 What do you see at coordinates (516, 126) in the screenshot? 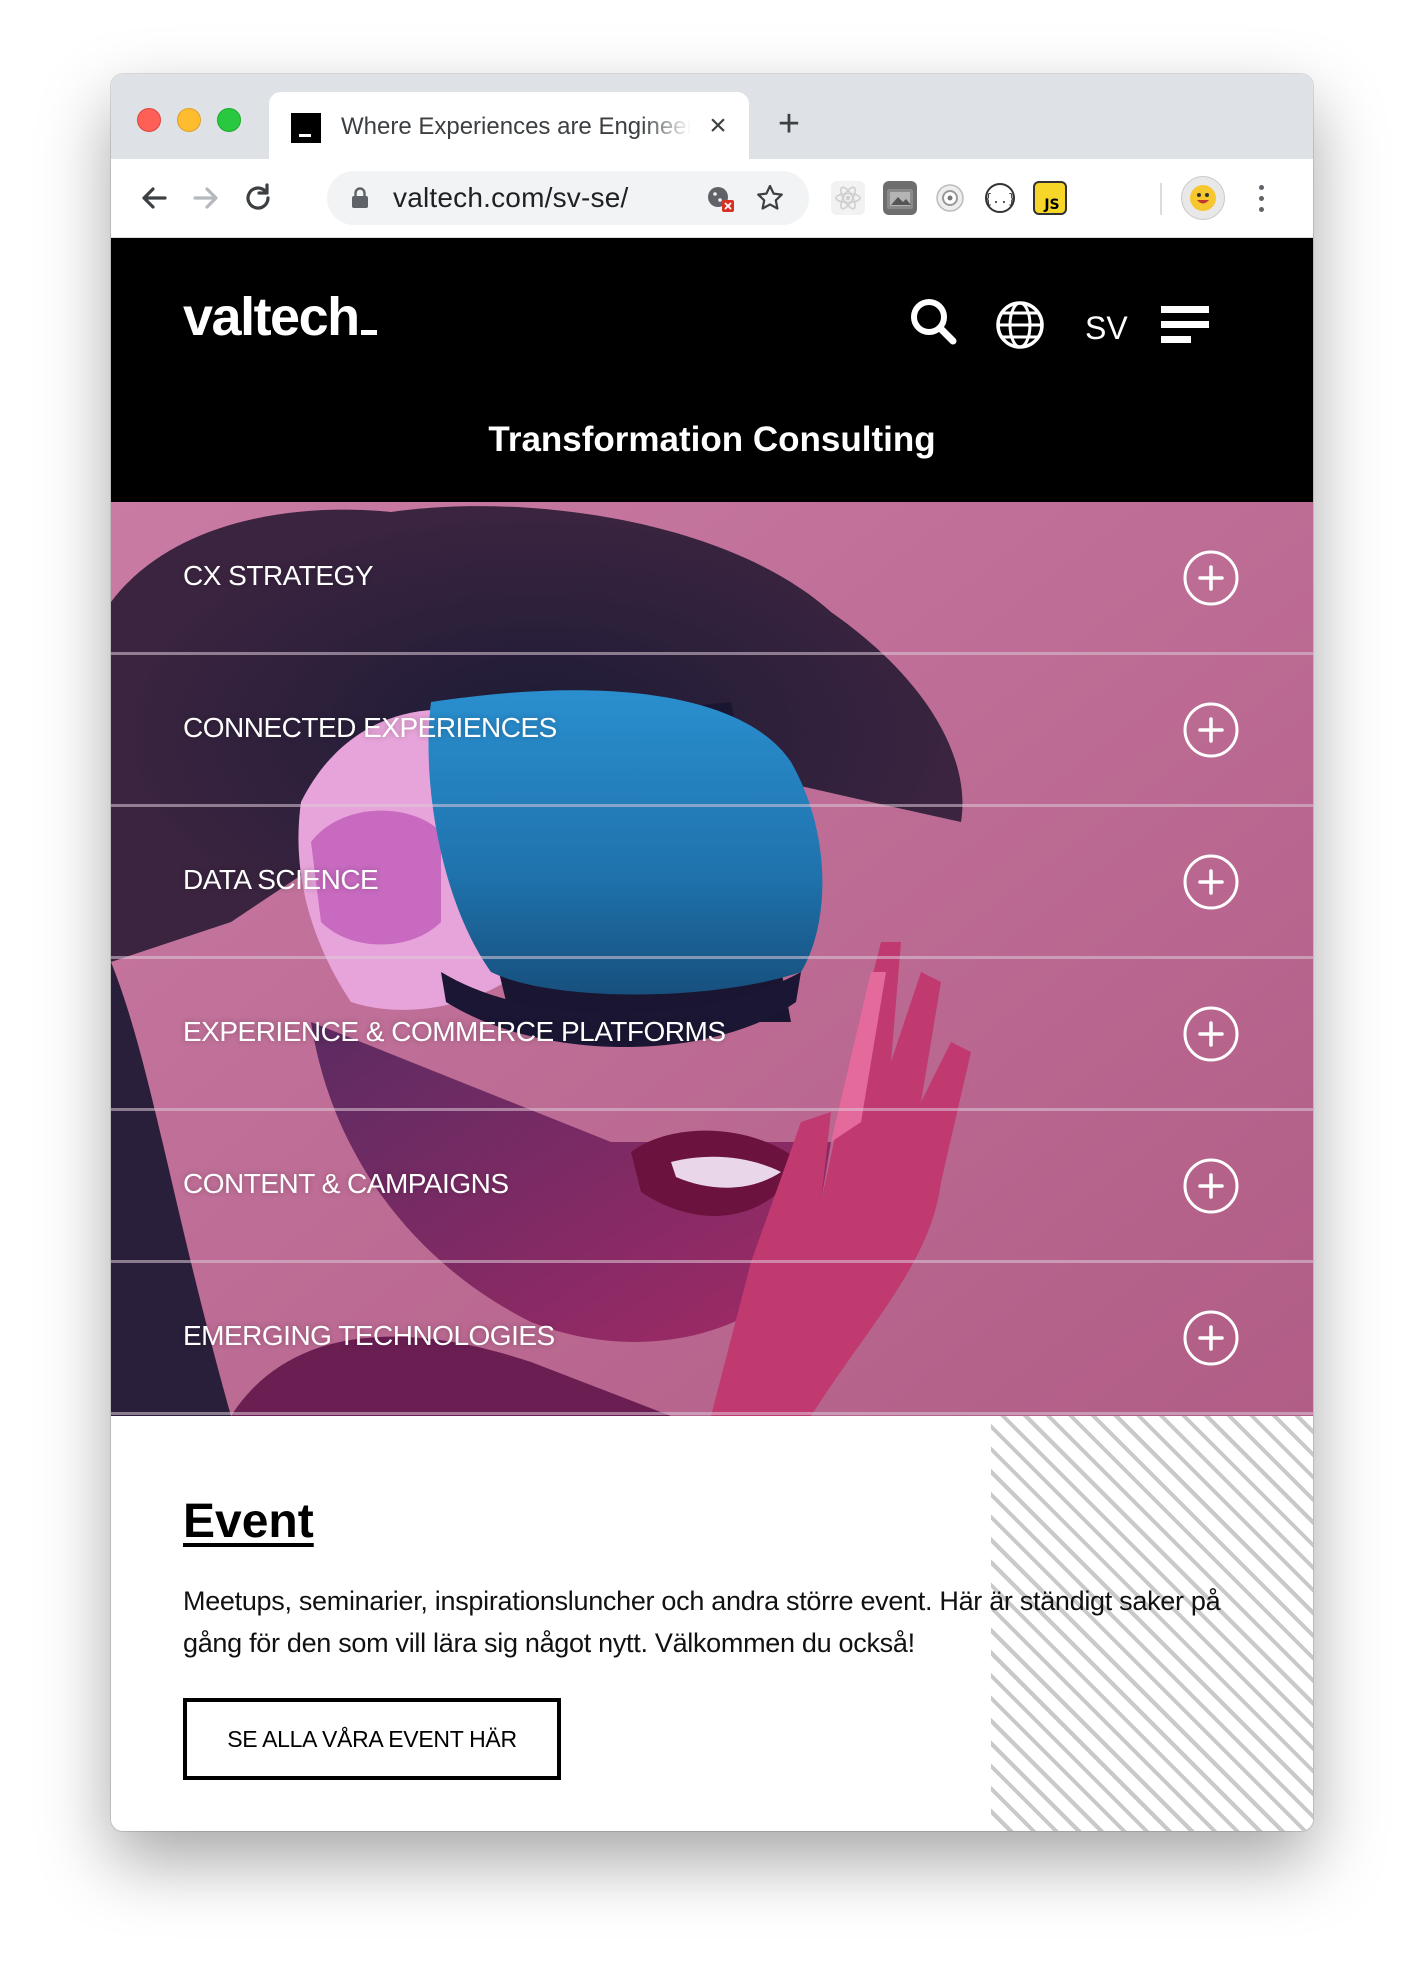
I see `tab-title: Where Experiences are Engineered` at bounding box center [516, 126].